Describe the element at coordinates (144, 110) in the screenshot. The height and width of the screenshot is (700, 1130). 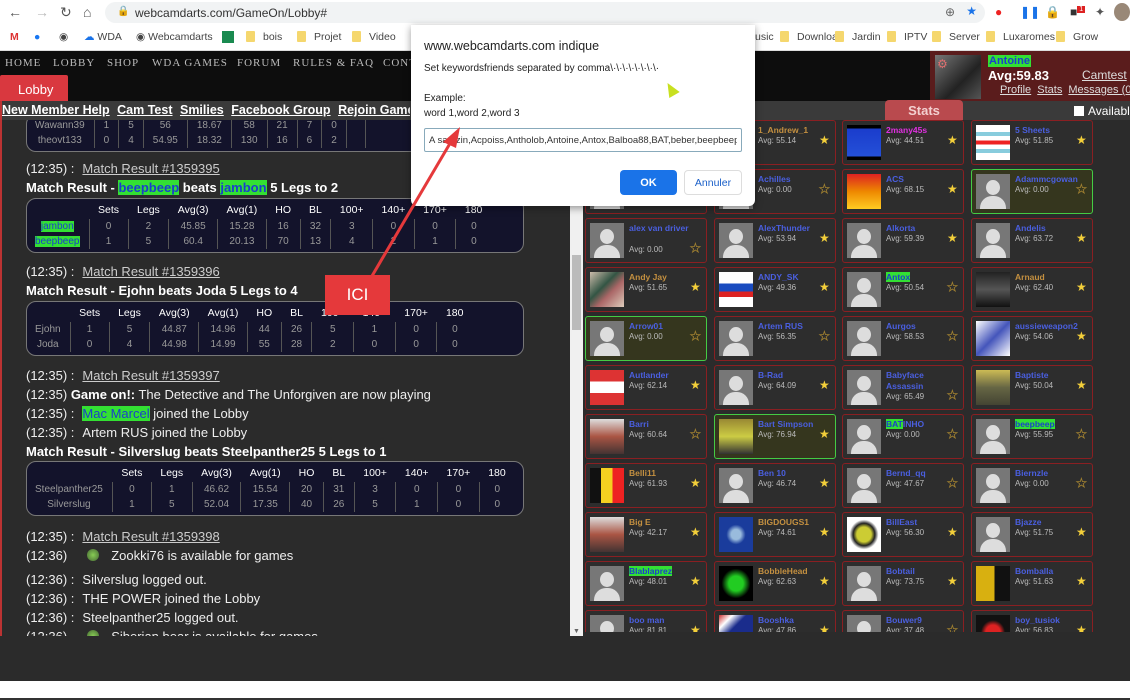
I see `cam-test-link: Cam Test` at that location.